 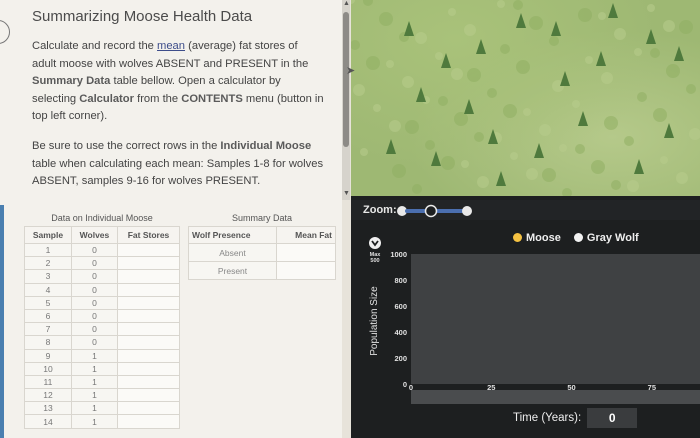 I want to click on page-title: Summarizing Moose Health Data, so click(x=142, y=16).